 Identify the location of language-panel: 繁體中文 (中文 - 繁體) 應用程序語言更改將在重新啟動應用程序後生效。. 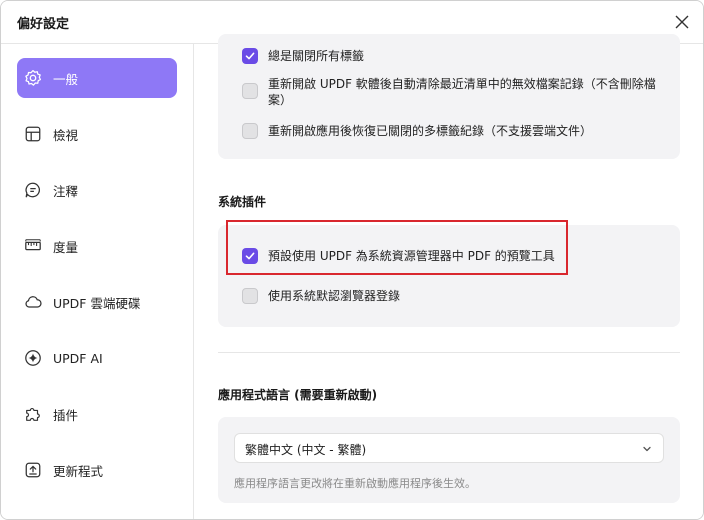
(449, 460).